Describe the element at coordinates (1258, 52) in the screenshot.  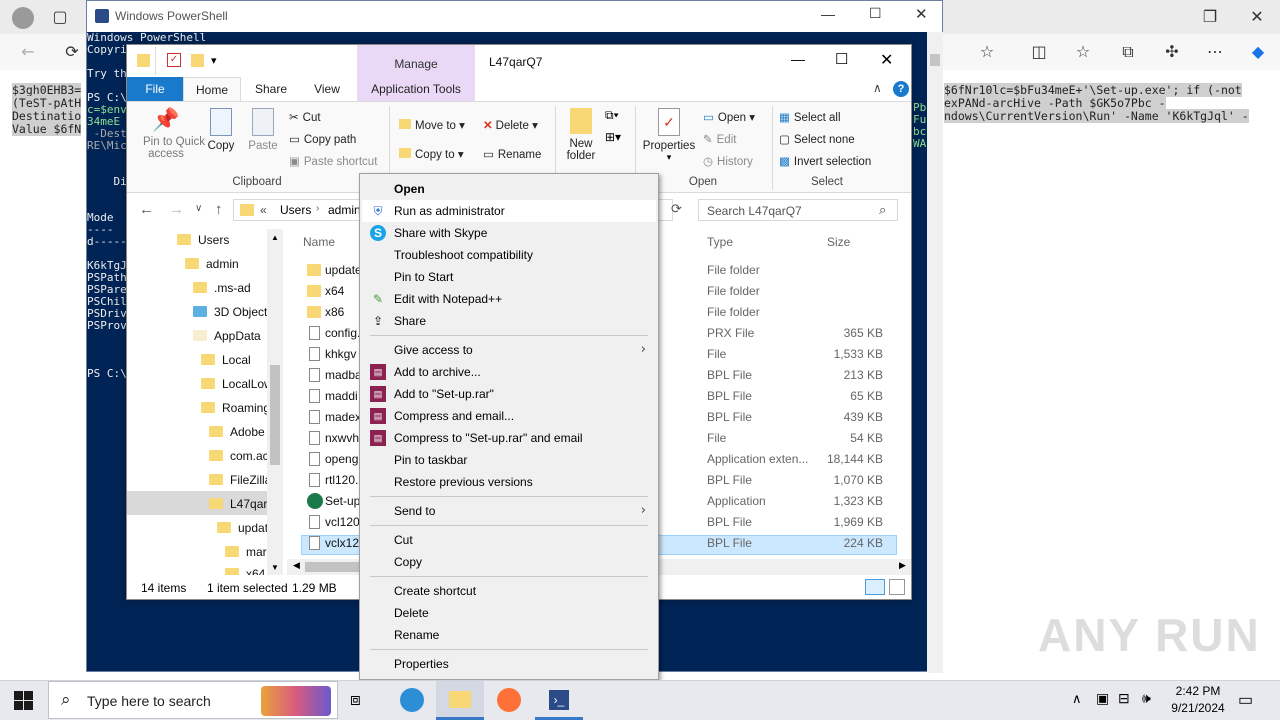
I see `copilot-icon: ◆` at that location.